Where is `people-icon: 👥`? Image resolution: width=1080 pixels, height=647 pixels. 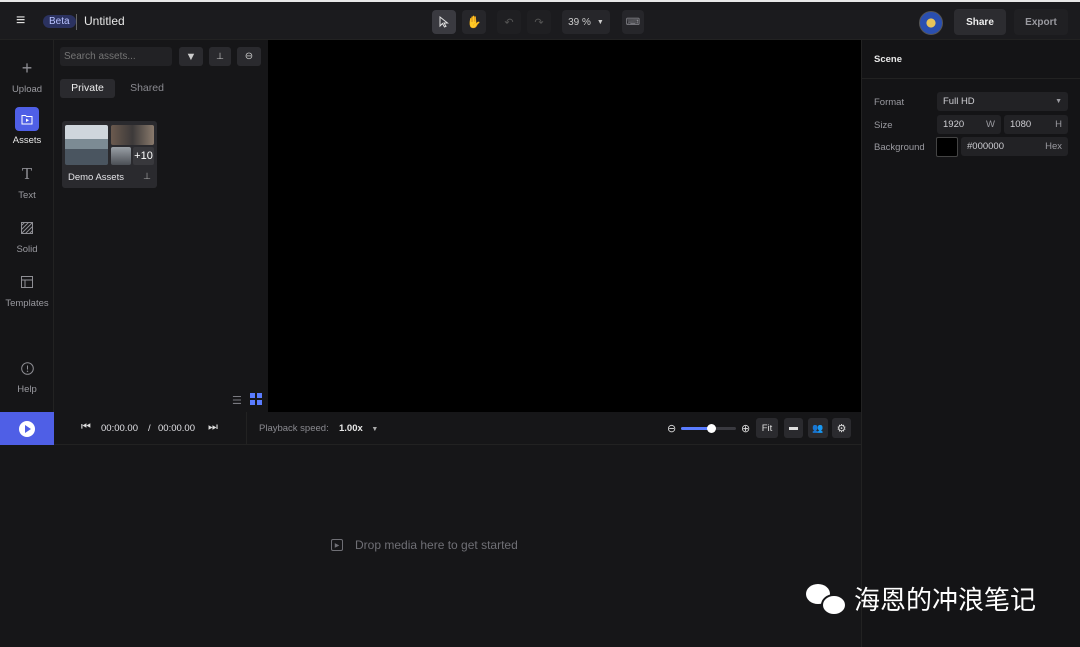
people-icon: 👥 is located at coordinates (818, 427).